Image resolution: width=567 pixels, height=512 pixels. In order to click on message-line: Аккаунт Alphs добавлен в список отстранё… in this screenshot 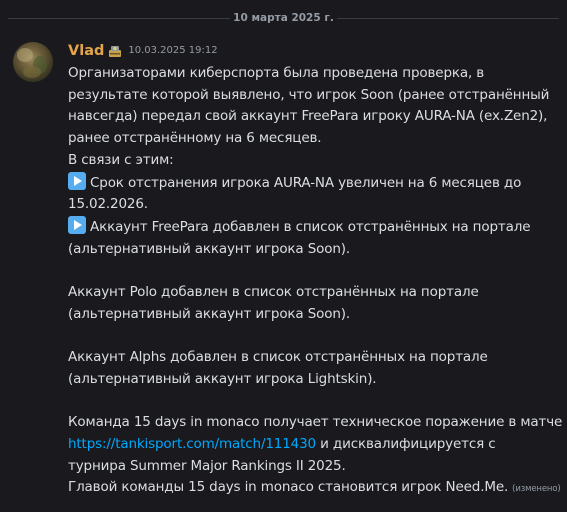, I will do `click(278, 357)`.